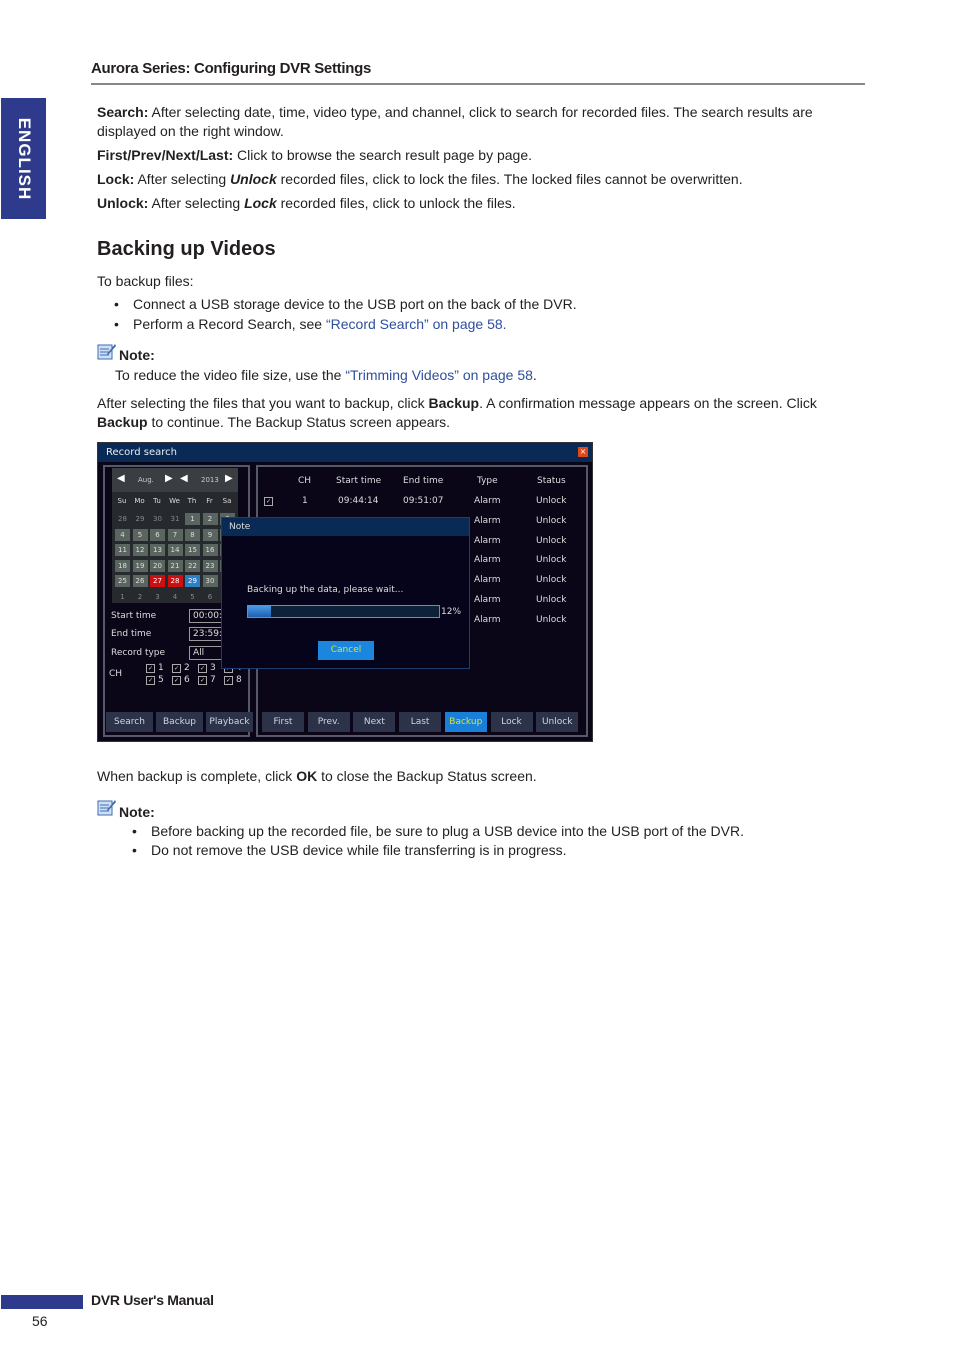 The width and height of the screenshot is (954, 1350). Describe the element at coordinates (169, 478) in the screenshot. I see `next-month-icon: ▶` at that location.